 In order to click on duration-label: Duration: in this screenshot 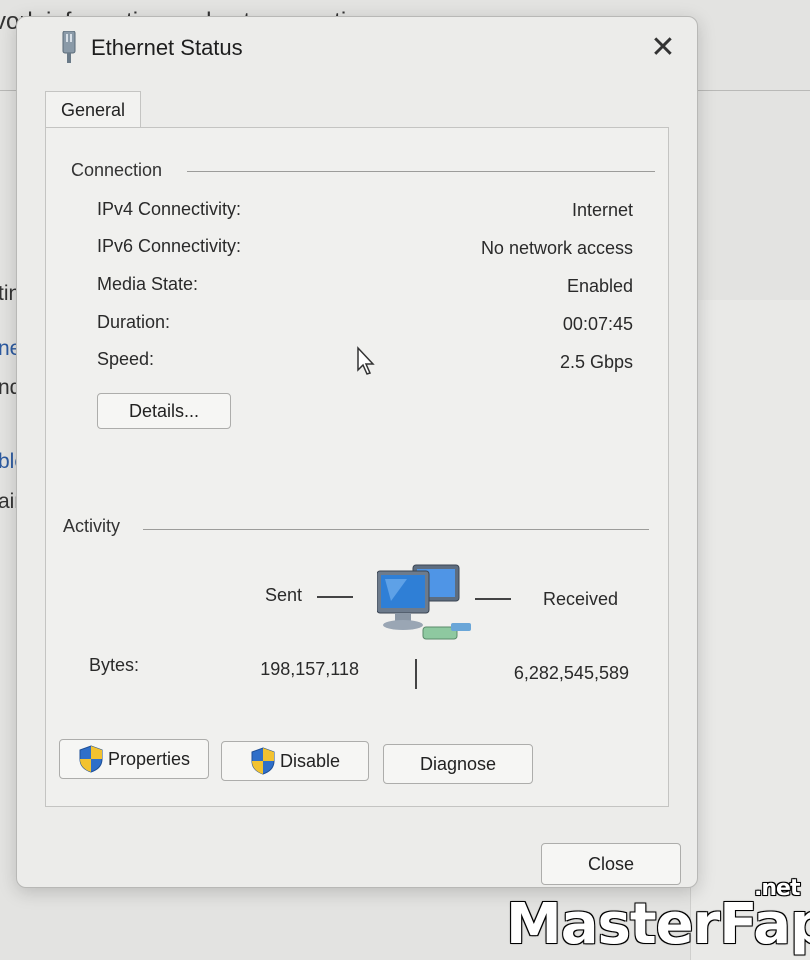, I will do `click(134, 322)`.